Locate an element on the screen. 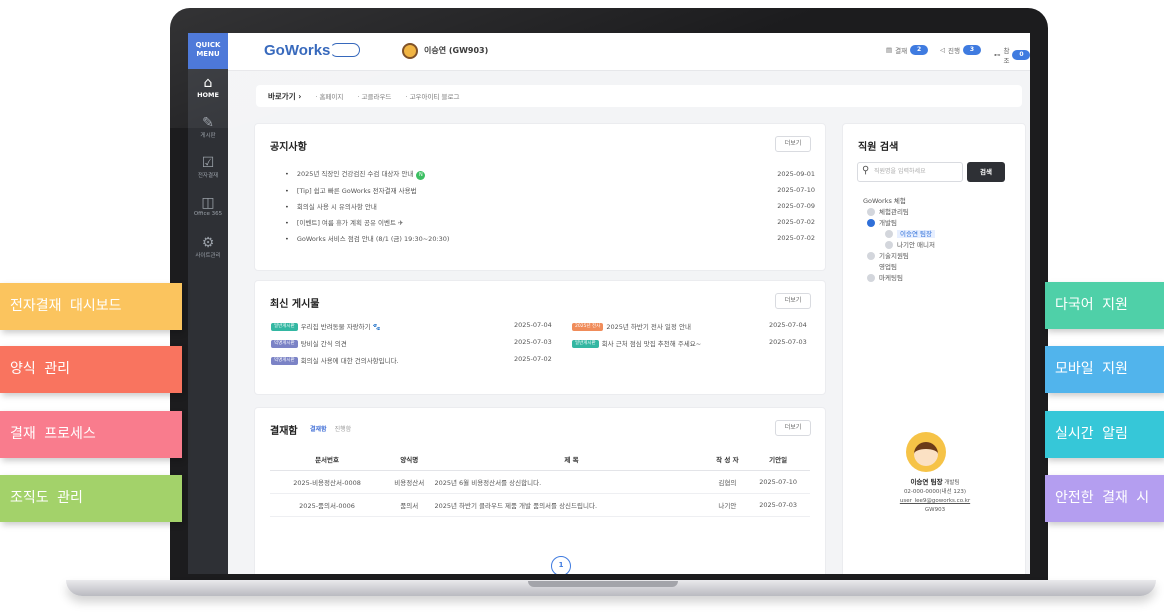  goworks-logo: GoWorks is located at coordinates (297, 50).